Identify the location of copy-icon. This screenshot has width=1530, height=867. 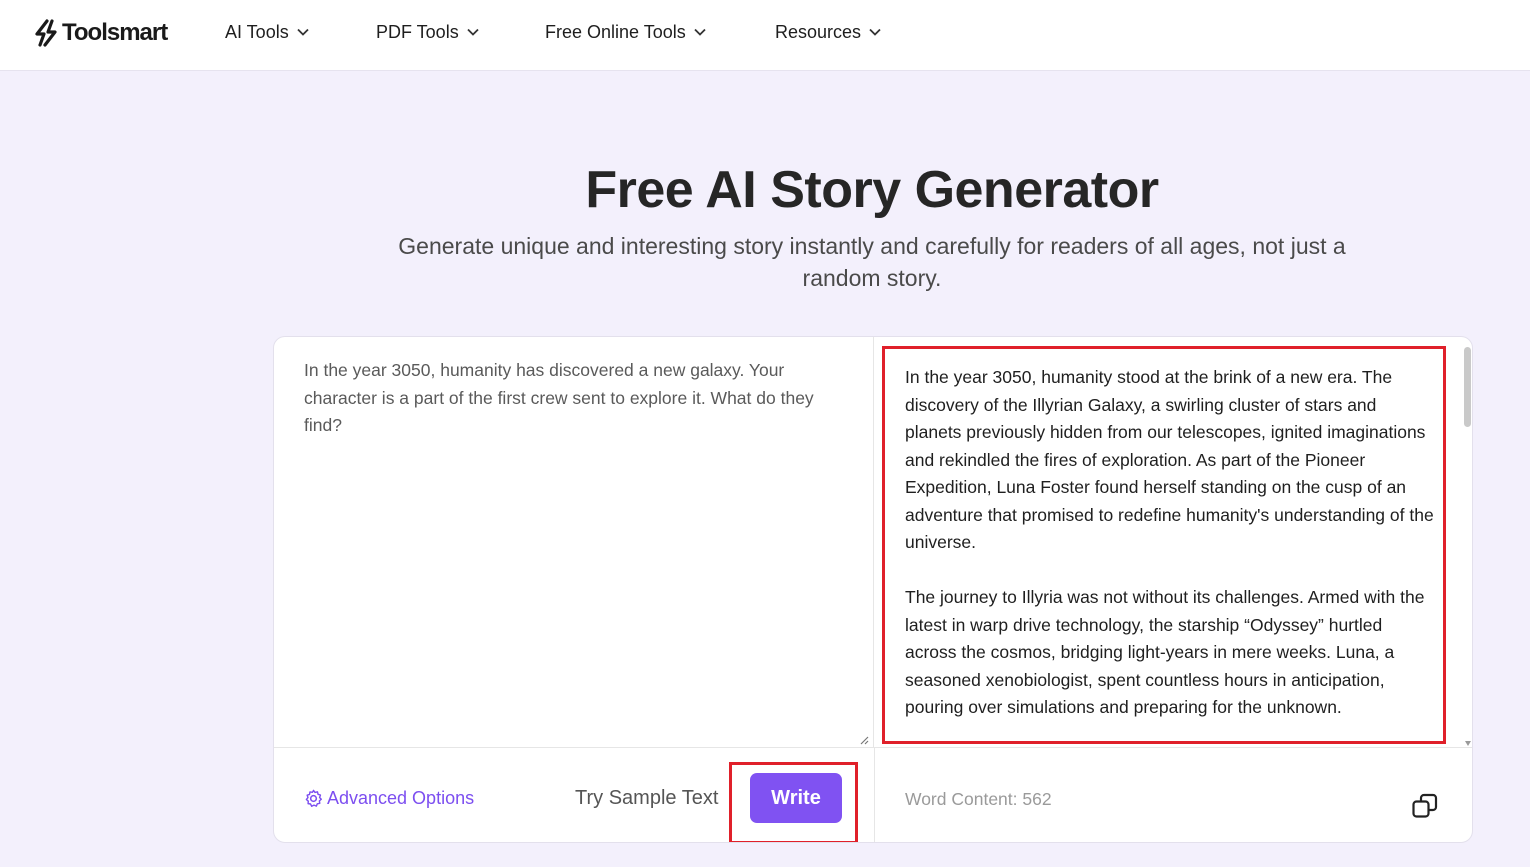
(1425, 806).